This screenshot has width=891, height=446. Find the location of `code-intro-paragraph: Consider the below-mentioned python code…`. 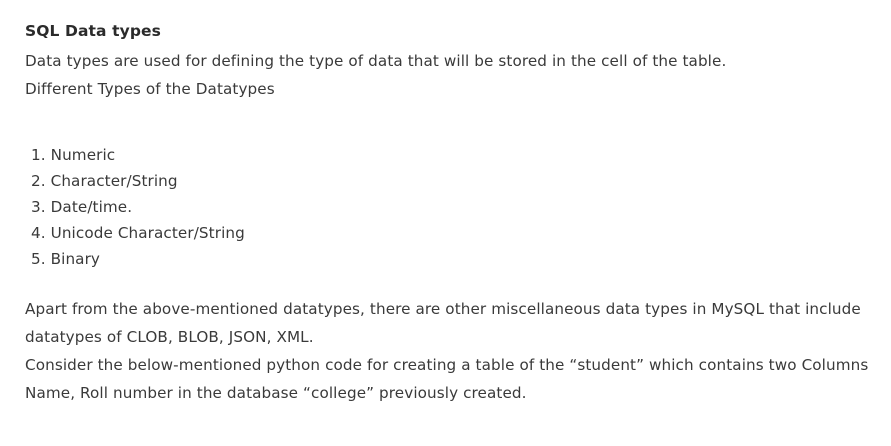

code-intro-paragraph: Consider the below-mentioned python code… is located at coordinates (447, 379).